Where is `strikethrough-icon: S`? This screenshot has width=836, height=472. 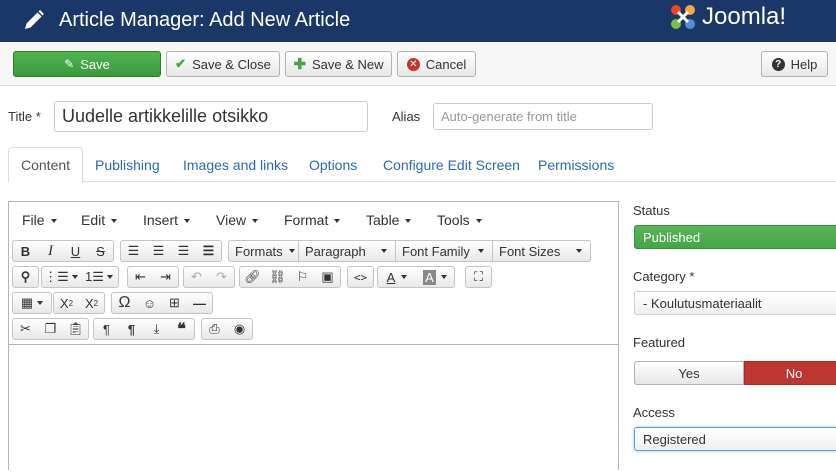
strikethrough-icon: S is located at coordinates (100, 251).